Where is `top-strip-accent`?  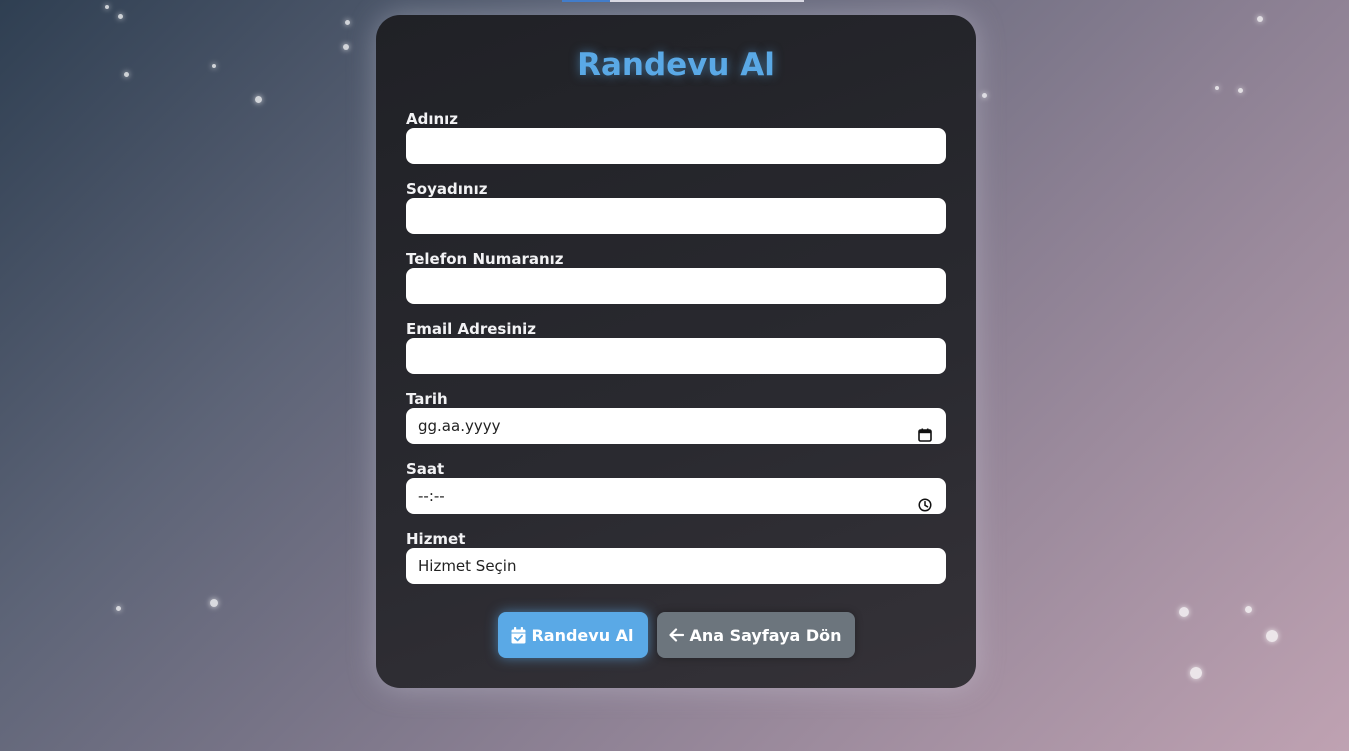
top-strip-accent is located at coordinates (586, 1).